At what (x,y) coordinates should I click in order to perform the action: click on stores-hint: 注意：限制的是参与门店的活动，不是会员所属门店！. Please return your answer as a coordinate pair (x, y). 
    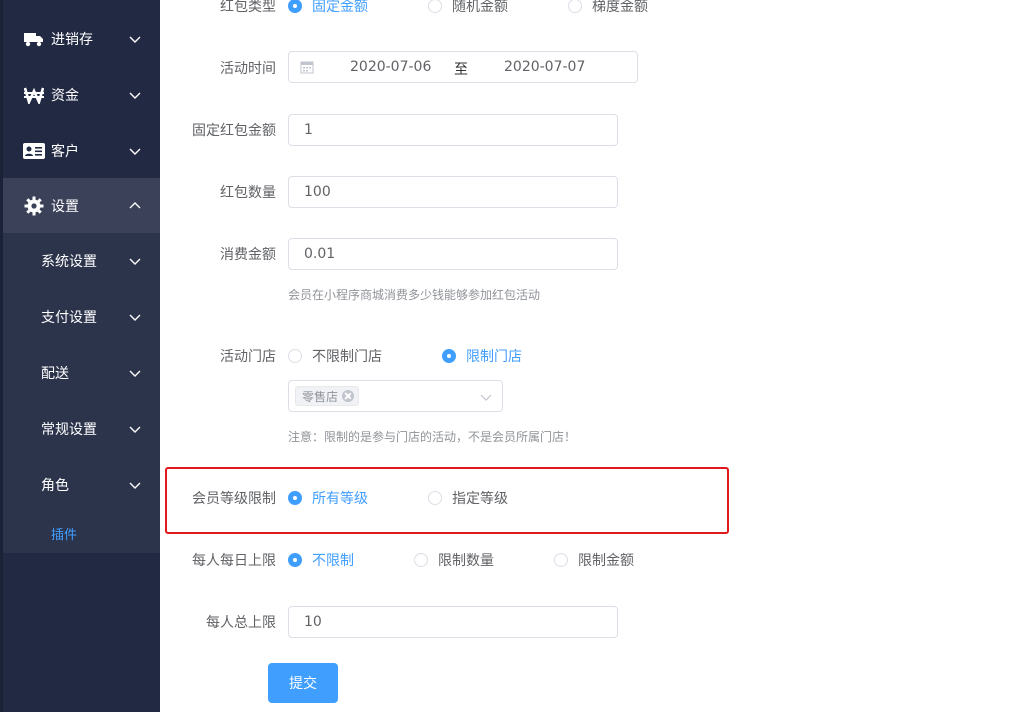
    Looking at the image, I should click on (432, 437).